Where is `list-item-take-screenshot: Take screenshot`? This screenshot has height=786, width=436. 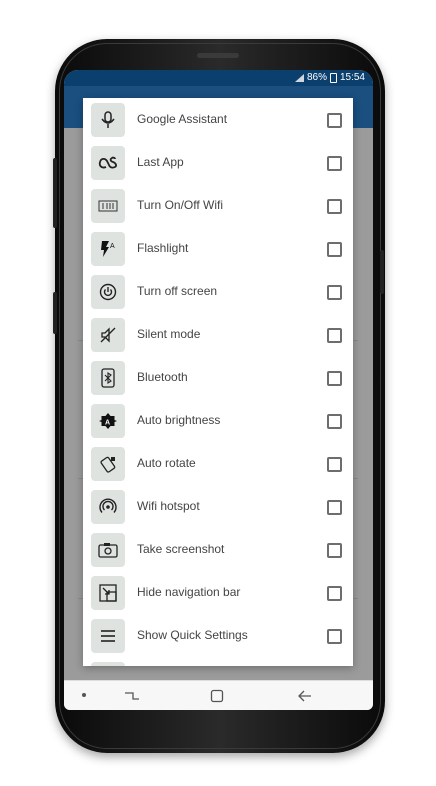 list-item-take-screenshot: Take screenshot is located at coordinates (218, 551).